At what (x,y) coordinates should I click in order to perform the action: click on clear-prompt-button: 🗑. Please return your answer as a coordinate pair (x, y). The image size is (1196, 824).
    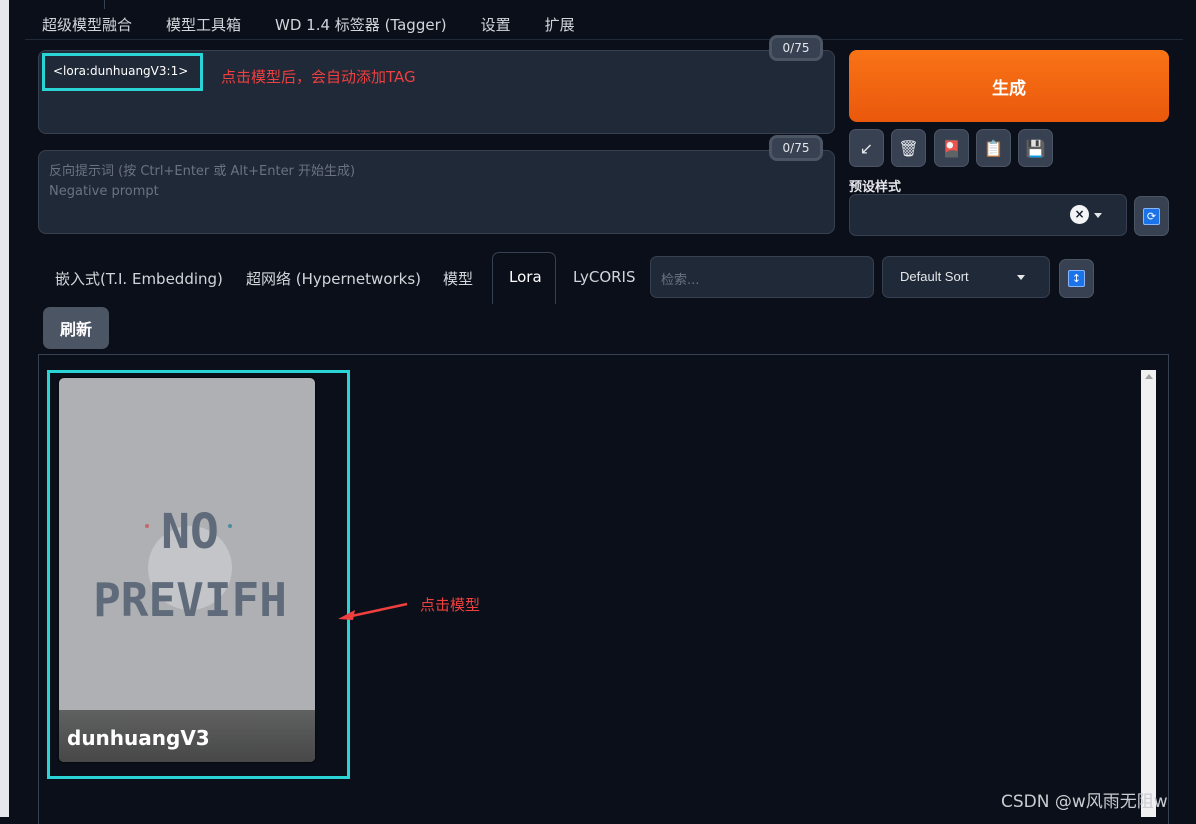
    Looking at the image, I should click on (908, 148).